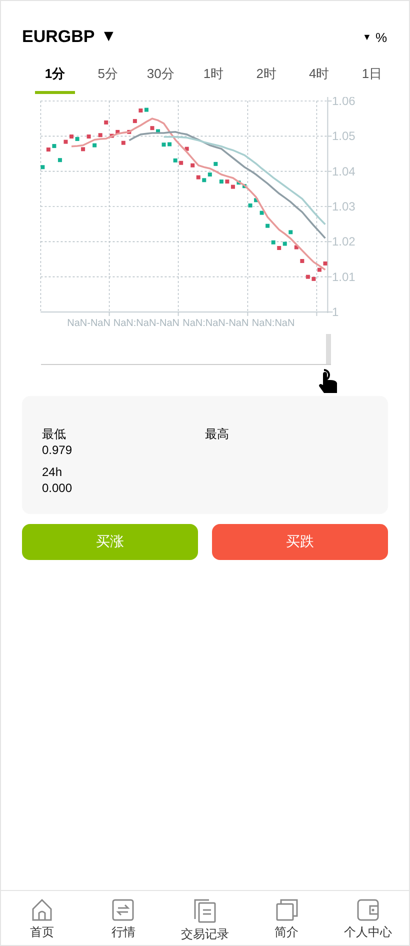 The width and height of the screenshot is (410, 946). Describe the element at coordinates (160, 77) in the screenshot. I see `interval-tab: 30分` at that location.